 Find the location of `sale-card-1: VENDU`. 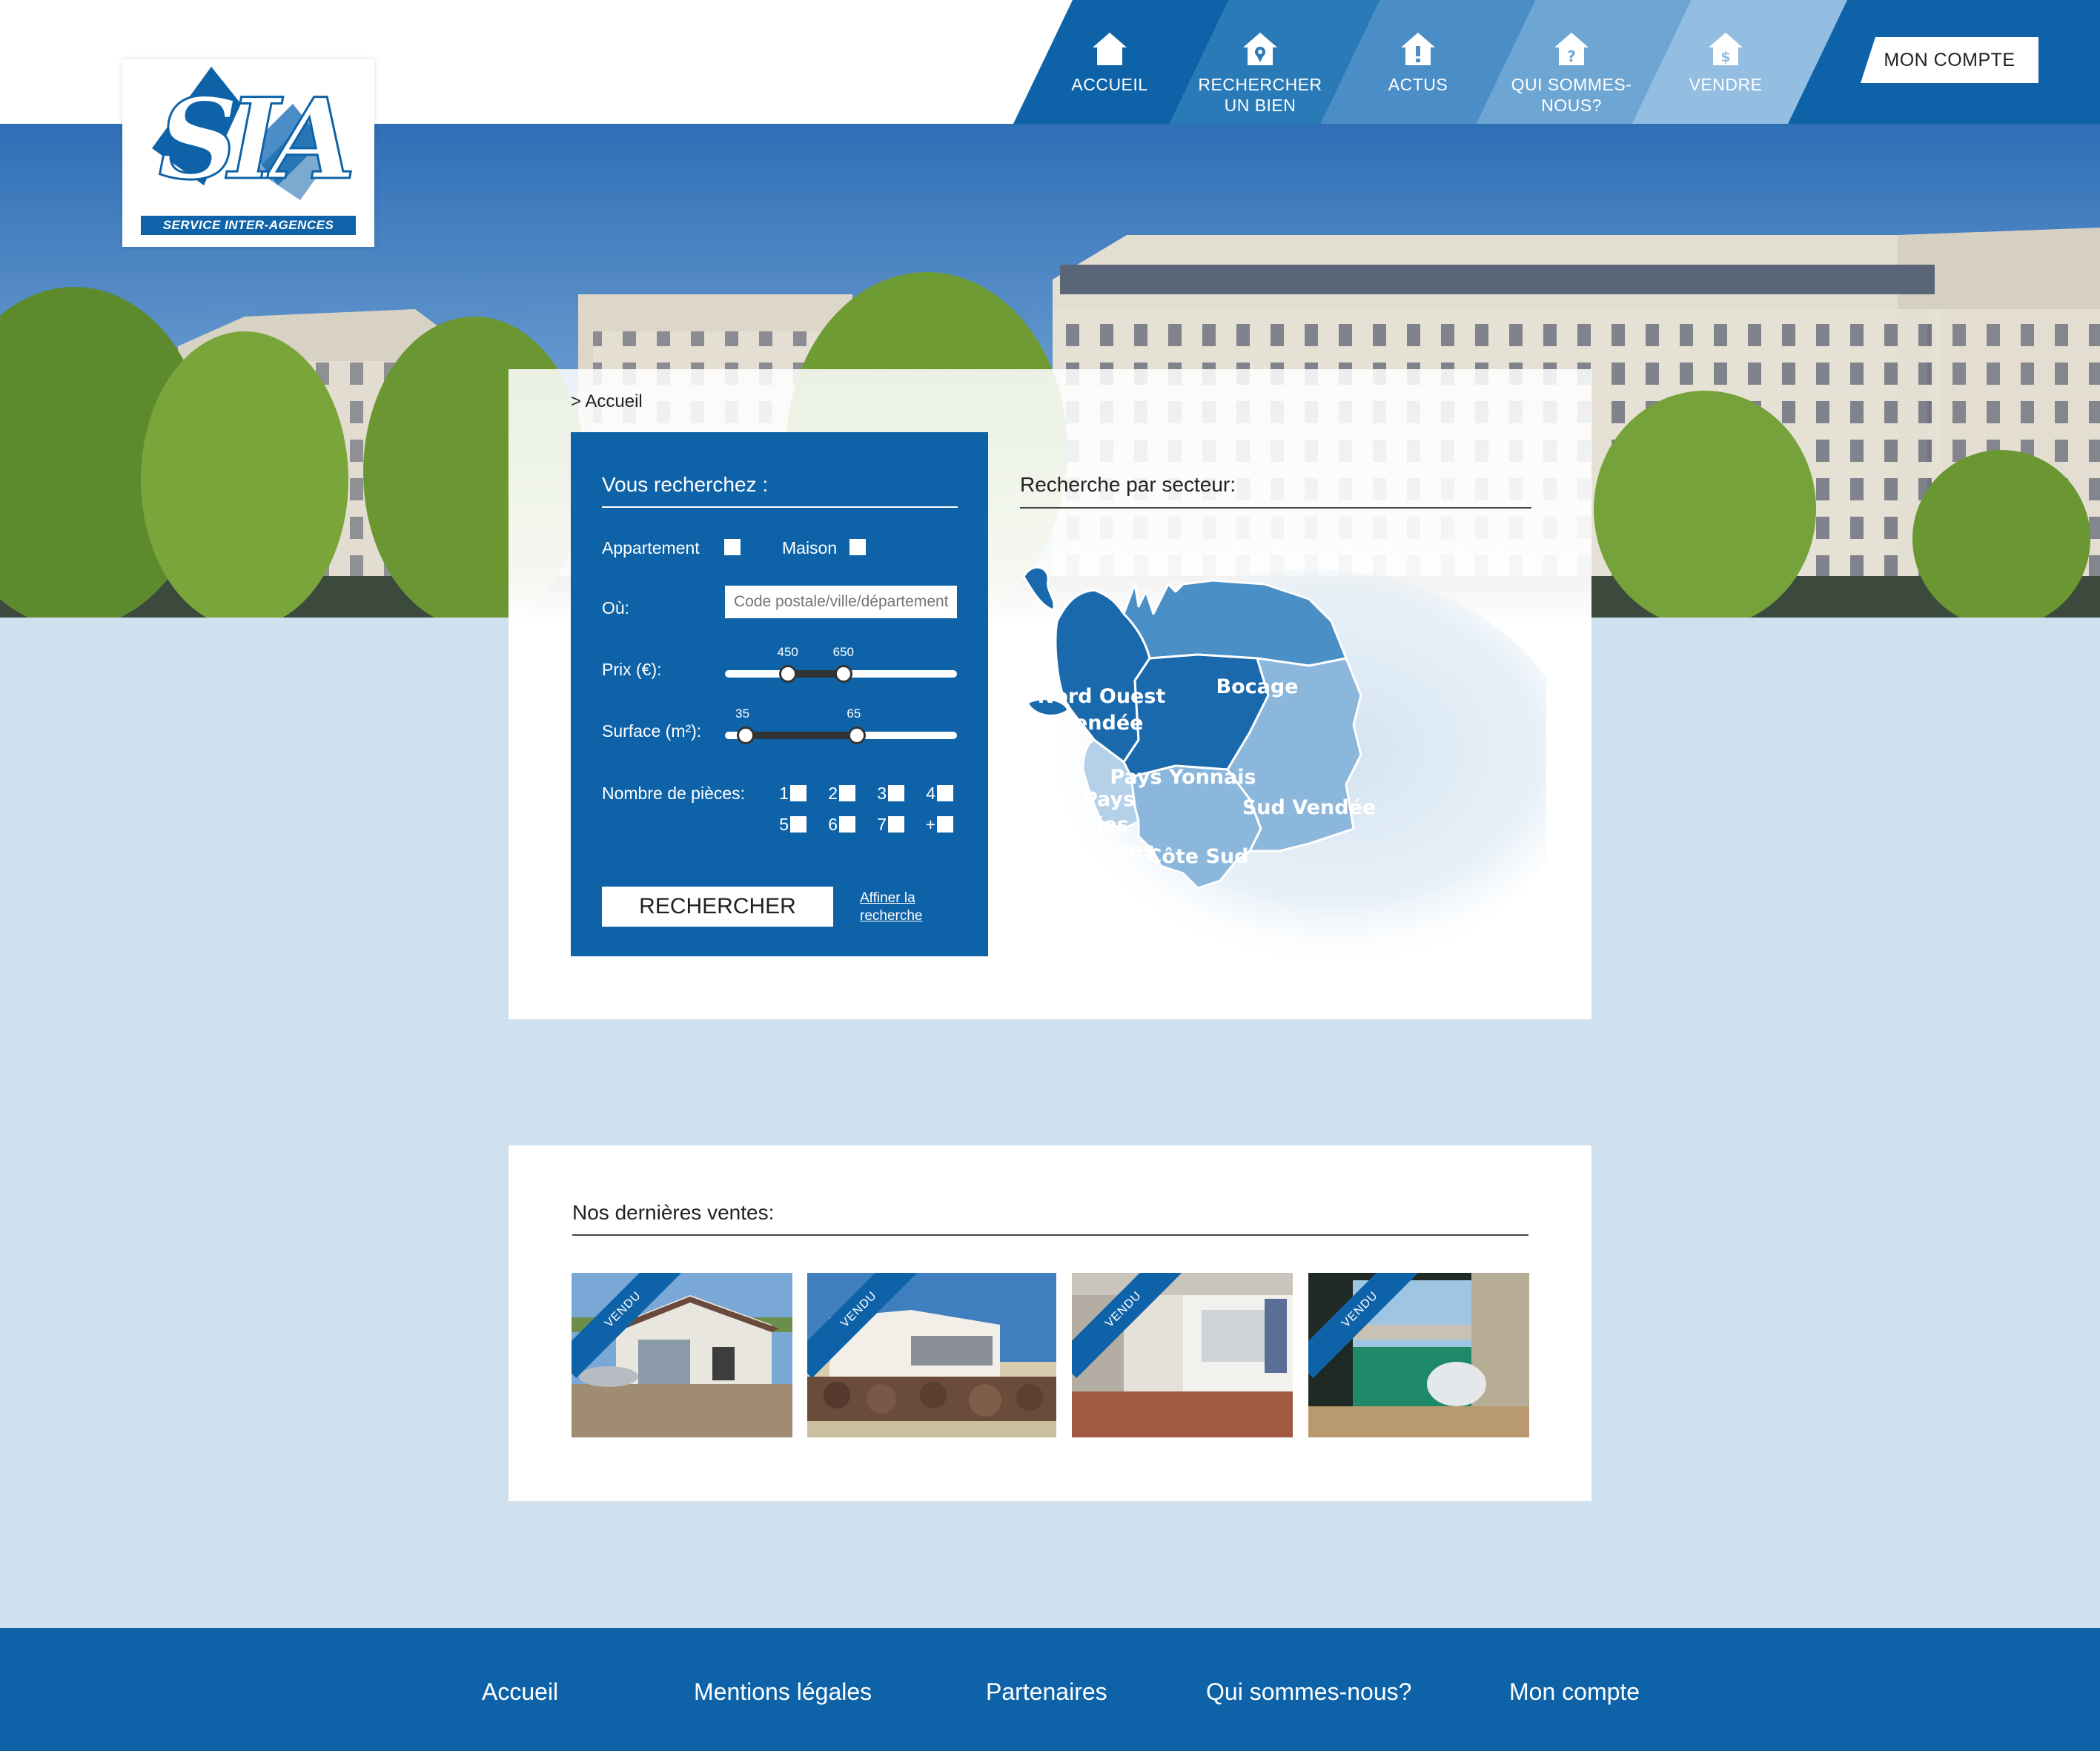

sale-card-1: VENDU is located at coordinates (682, 1355).